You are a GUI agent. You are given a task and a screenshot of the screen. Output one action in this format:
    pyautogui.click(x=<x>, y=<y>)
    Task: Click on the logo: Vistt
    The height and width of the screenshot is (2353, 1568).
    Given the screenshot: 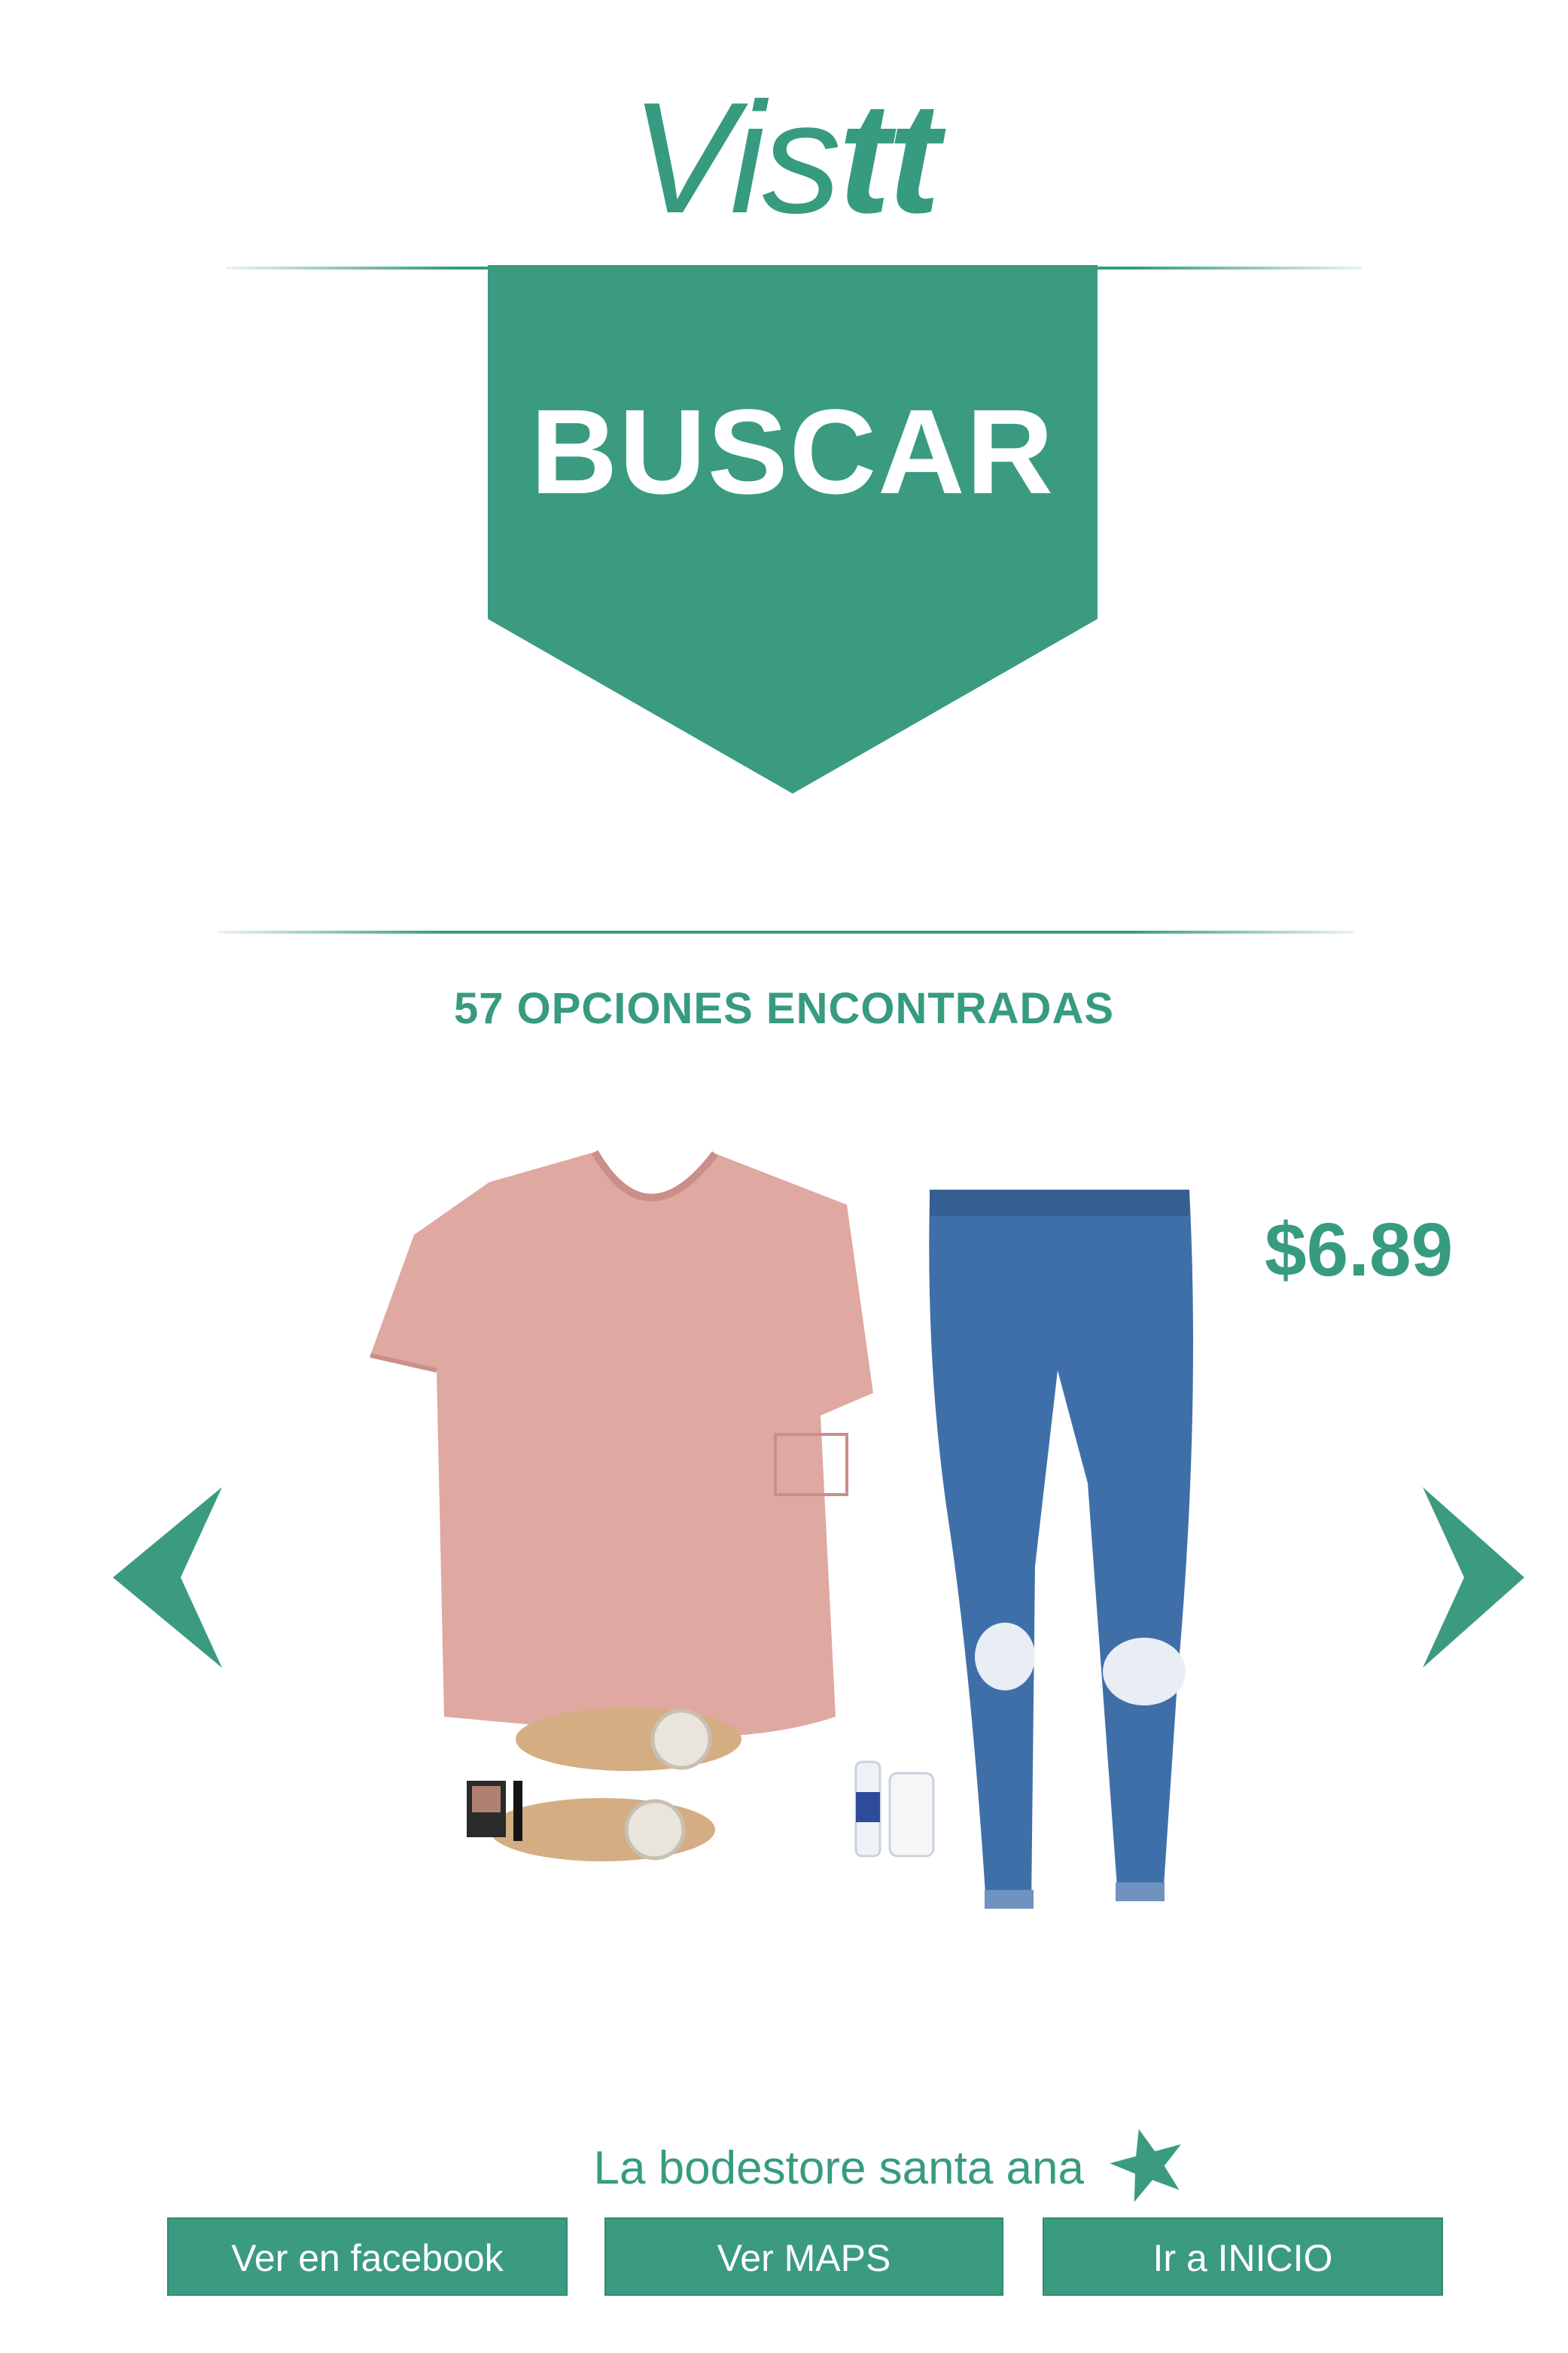 What is the action you would take?
    pyautogui.click(x=784, y=158)
    